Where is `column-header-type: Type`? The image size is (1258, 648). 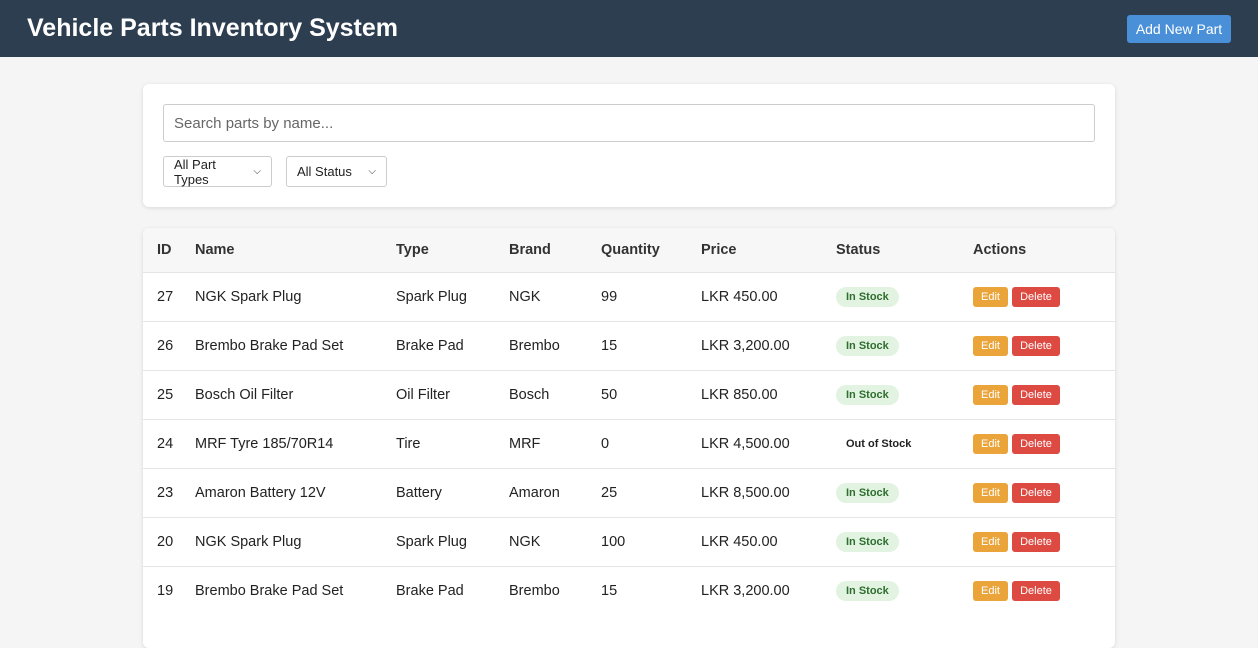 column-header-type: Type is located at coordinates (412, 249).